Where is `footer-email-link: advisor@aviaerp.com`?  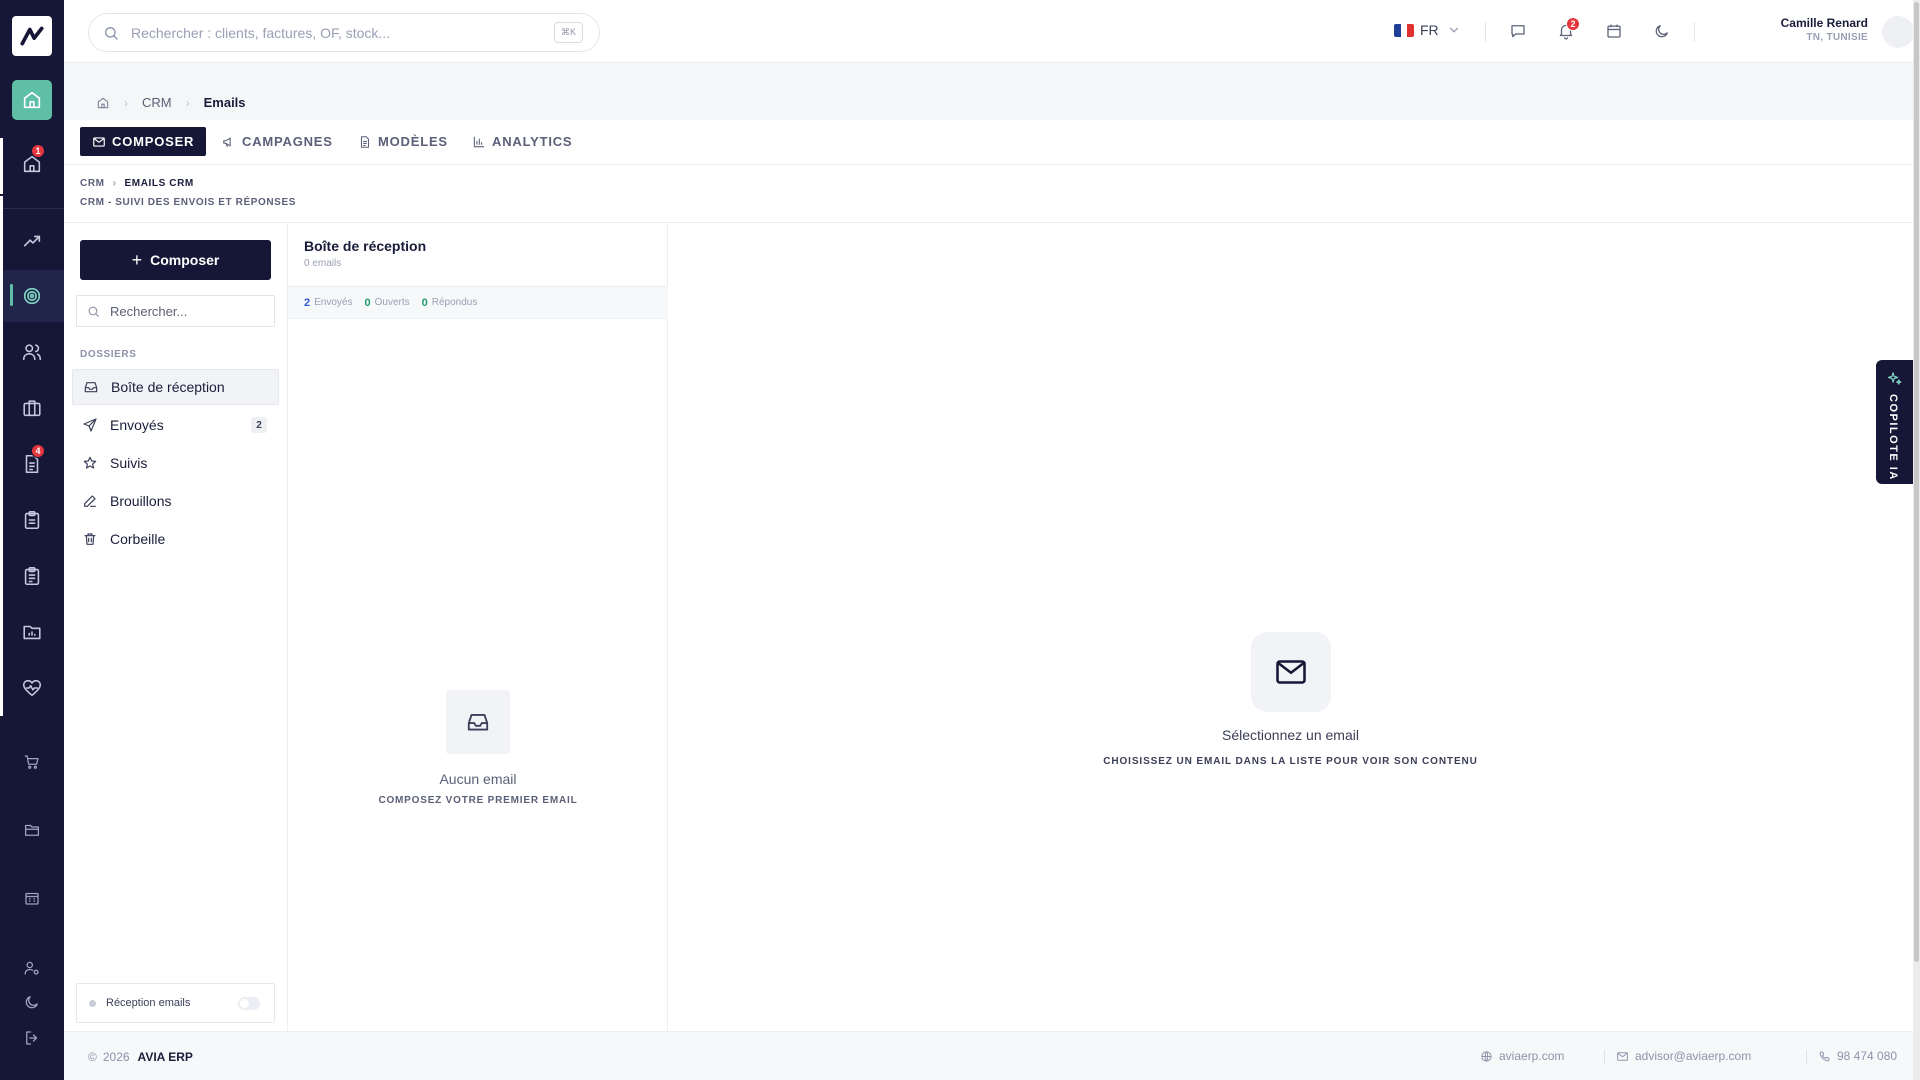 footer-email-link: advisor@aviaerp.com is located at coordinates (1683, 1056).